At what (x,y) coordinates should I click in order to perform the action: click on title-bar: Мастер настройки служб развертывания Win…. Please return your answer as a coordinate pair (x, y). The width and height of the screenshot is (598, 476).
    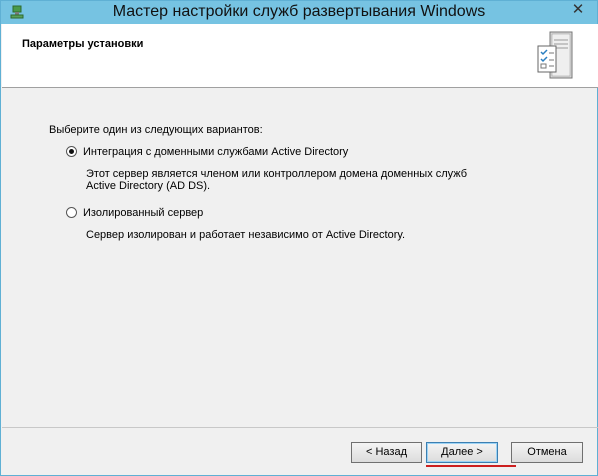
    Looking at the image, I should click on (299, 12).